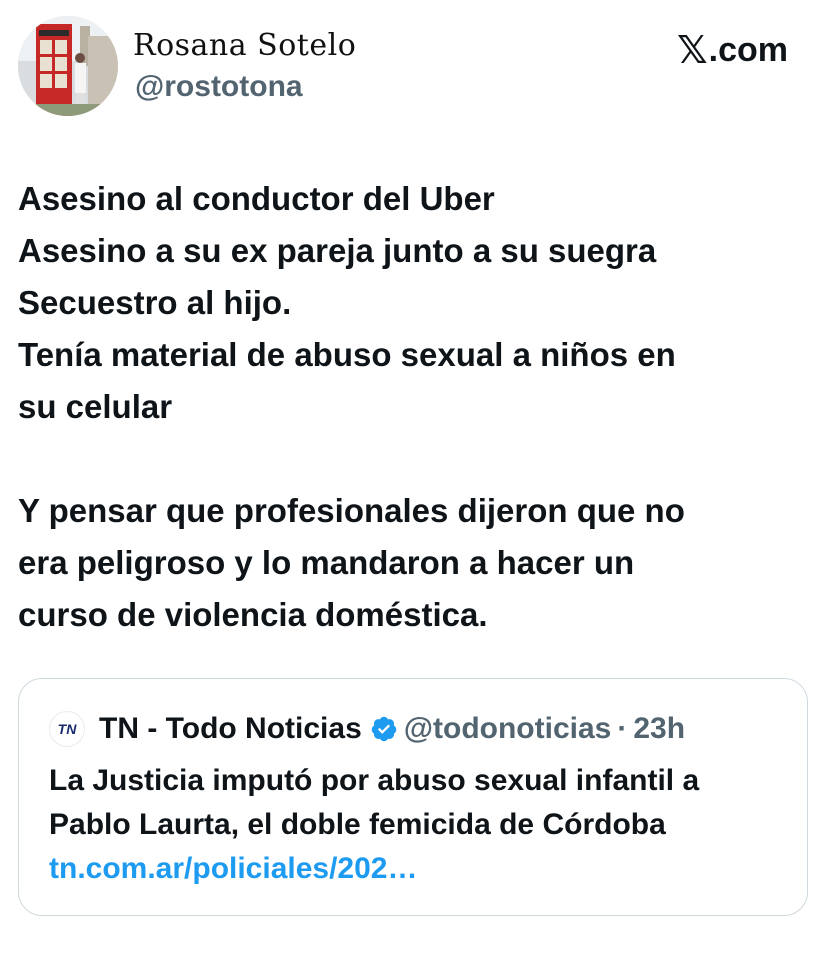  I want to click on avatar-photo-icon, so click(68, 66).